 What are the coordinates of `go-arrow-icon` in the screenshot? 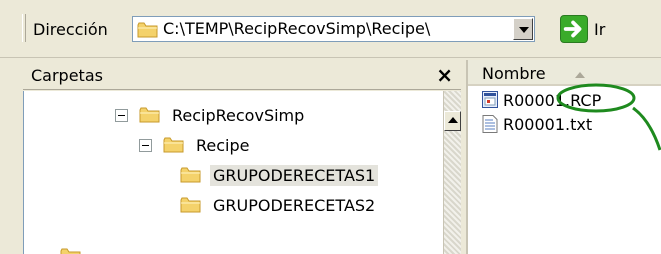 It's located at (574, 29).